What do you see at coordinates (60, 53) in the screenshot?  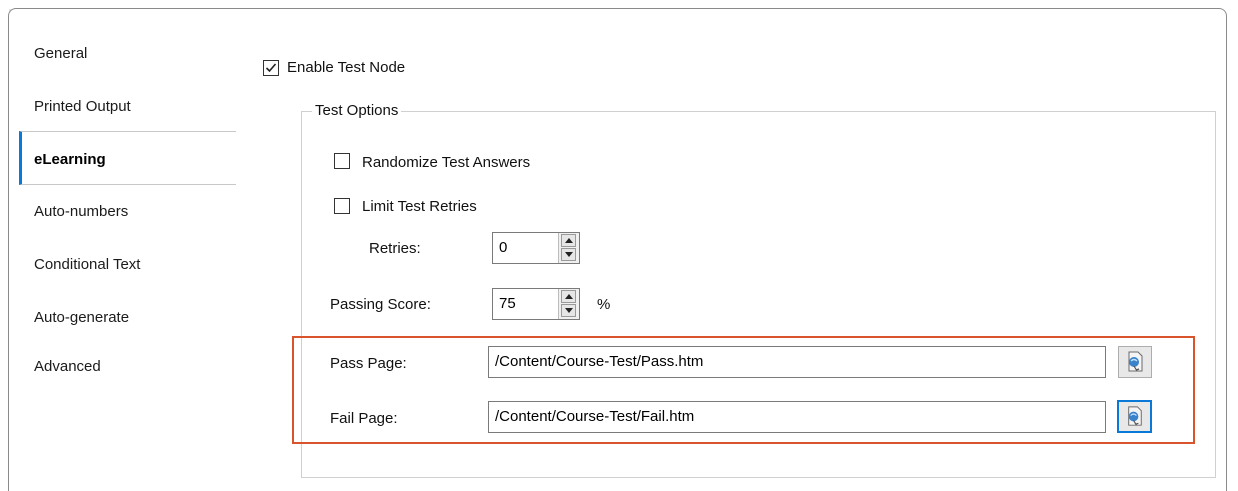 I see `tab-general: General` at bounding box center [60, 53].